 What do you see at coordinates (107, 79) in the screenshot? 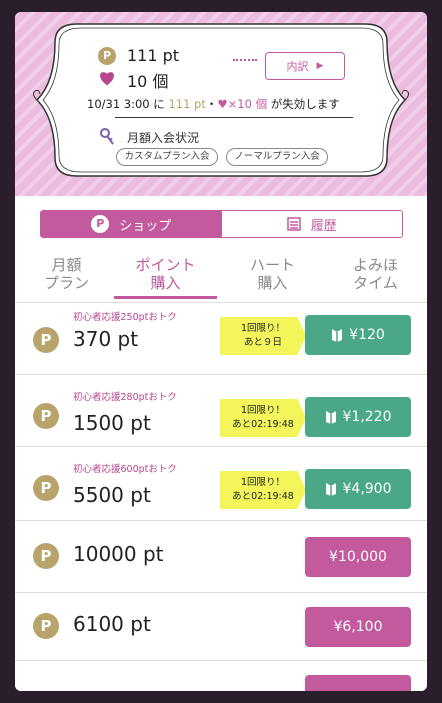
I see `heart-icon` at bounding box center [107, 79].